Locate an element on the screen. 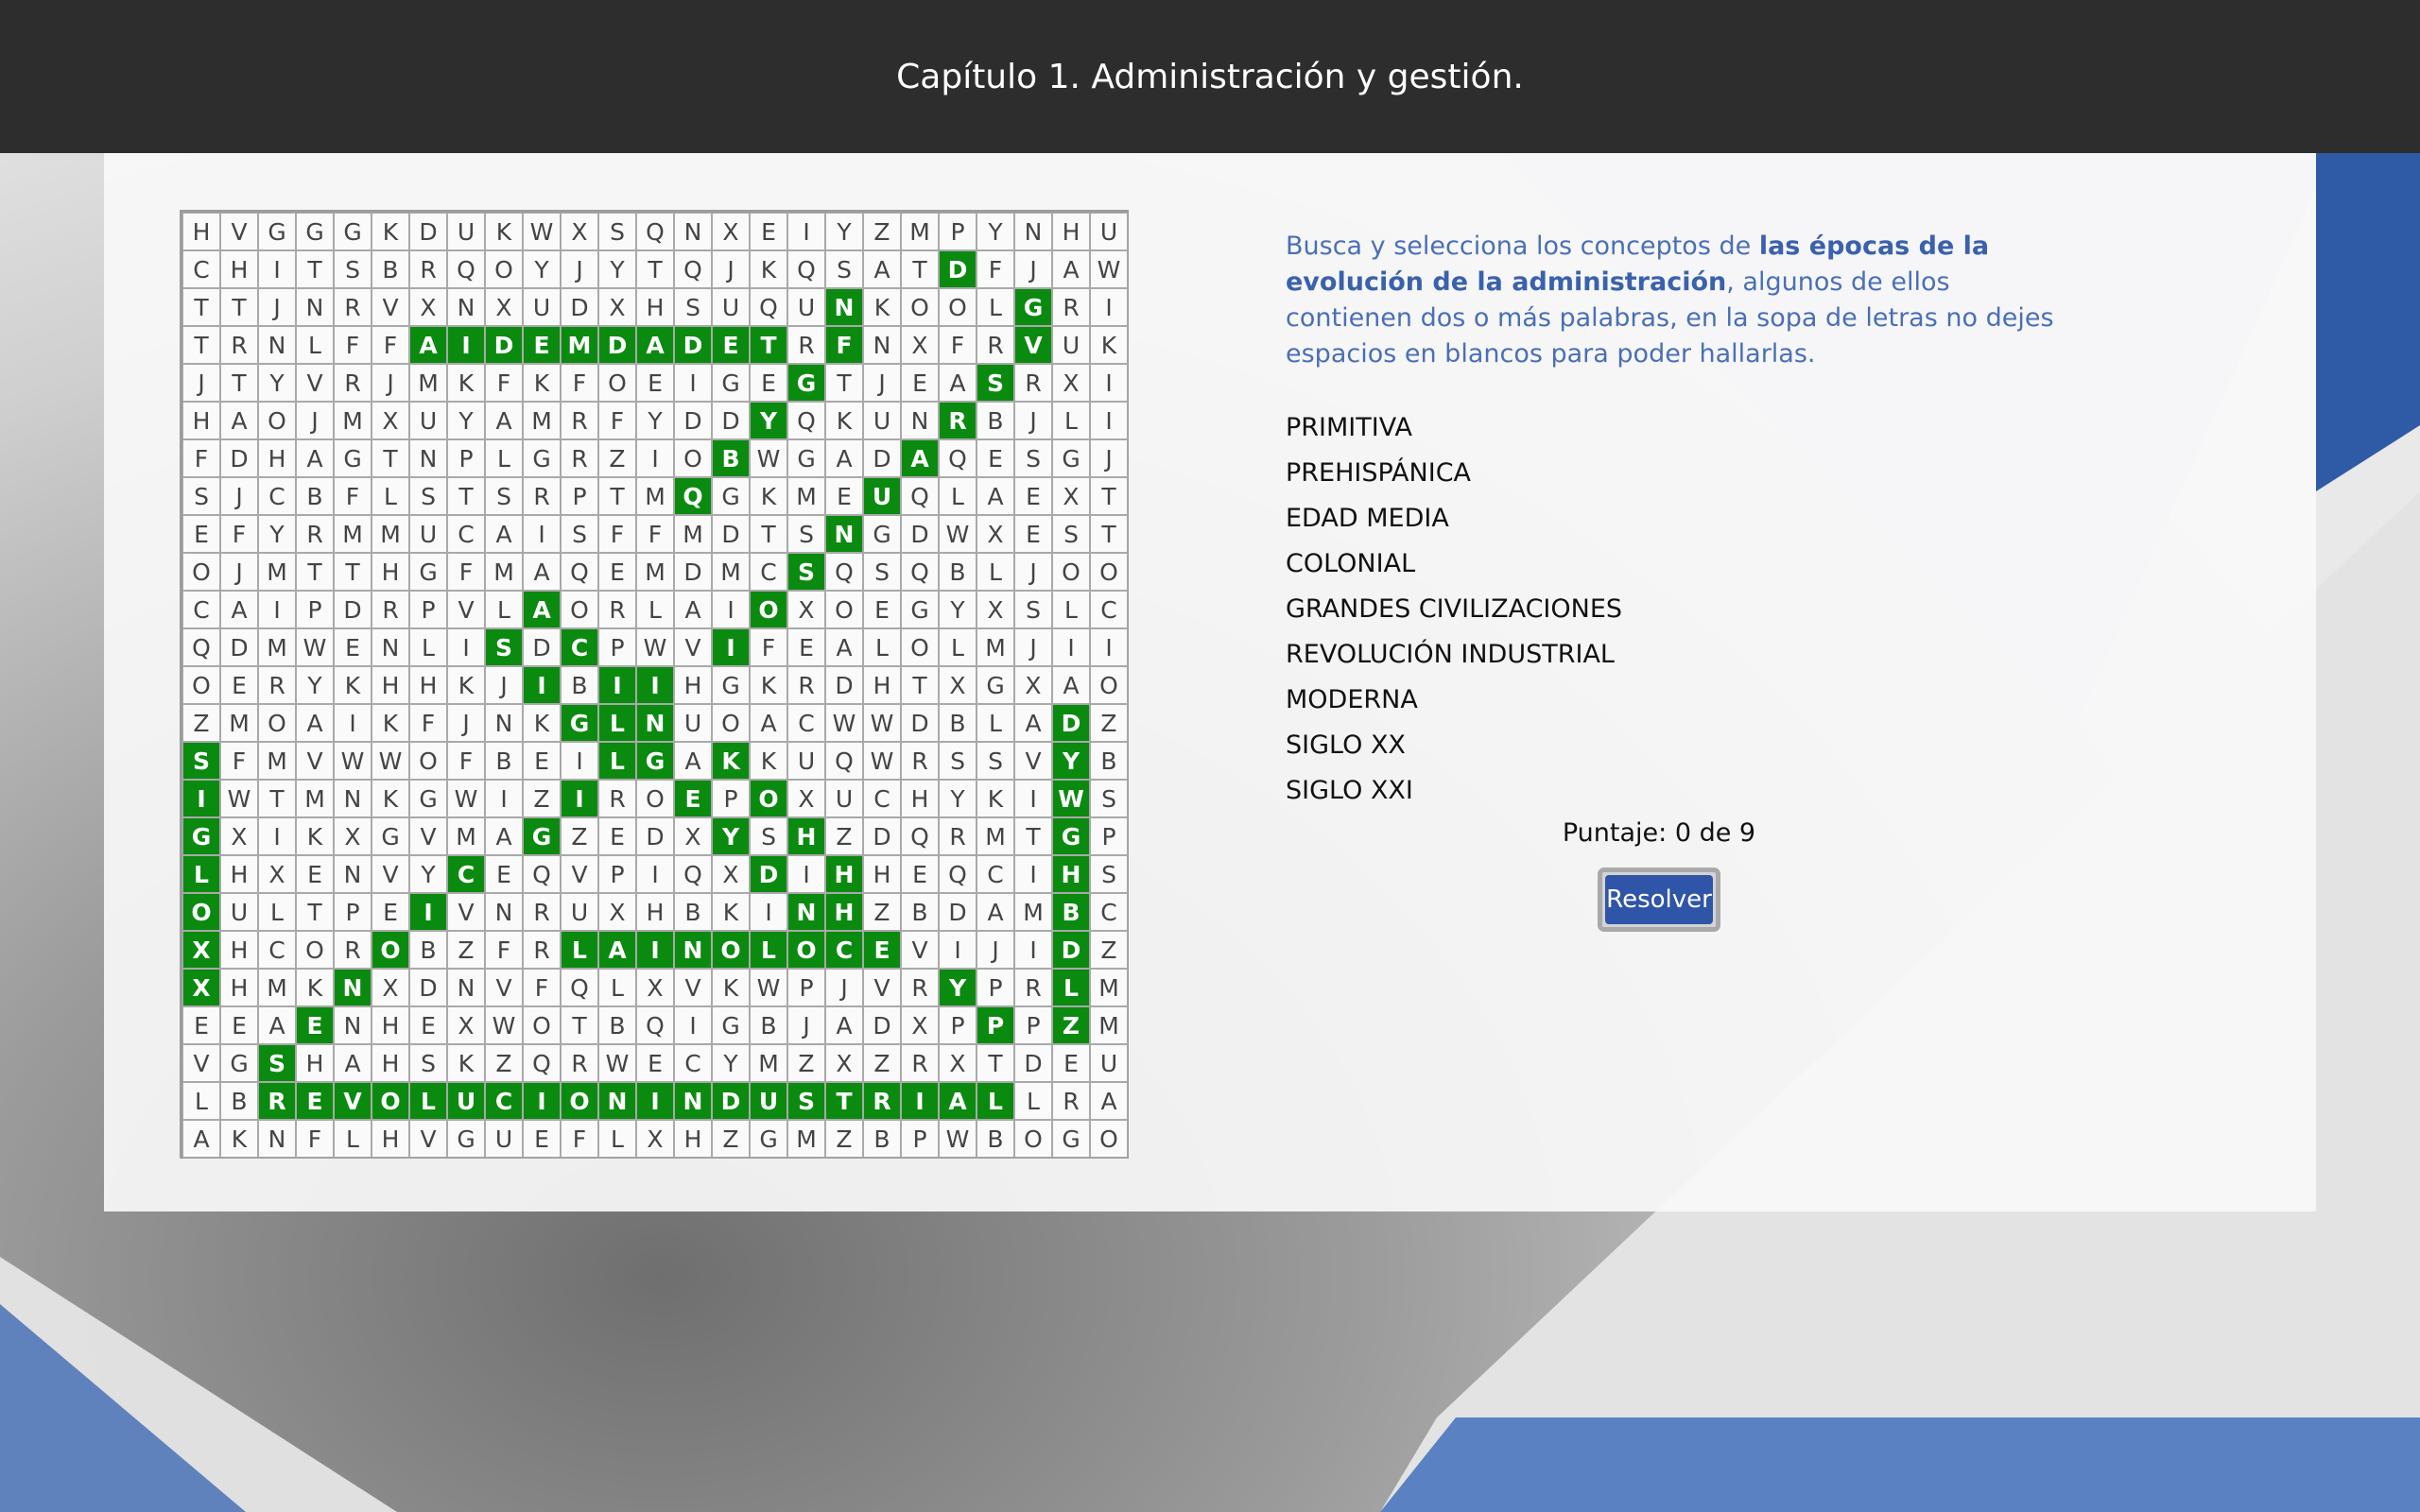 The width and height of the screenshot is (2420, 1512). grid-cell: X is located at coordinates (731, 231).